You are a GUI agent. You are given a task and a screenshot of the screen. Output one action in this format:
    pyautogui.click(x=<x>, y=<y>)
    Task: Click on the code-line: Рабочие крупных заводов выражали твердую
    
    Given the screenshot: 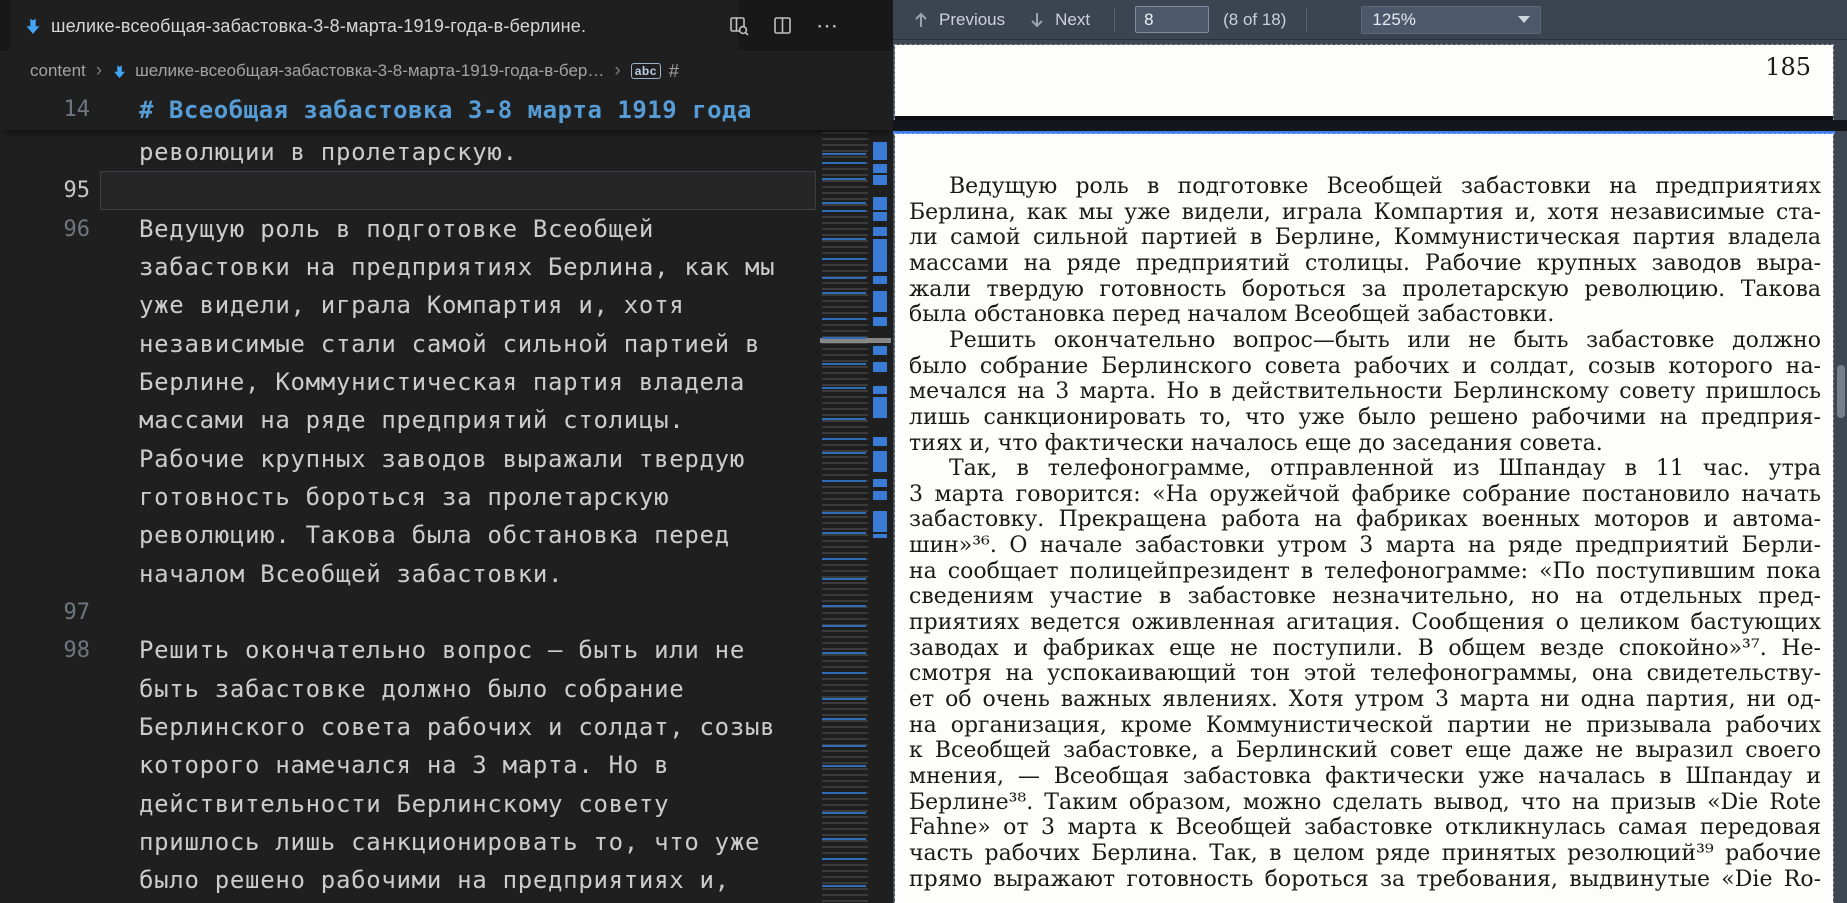 What is the action you would take?
    pyautogui.click(x=410, y=459)
    